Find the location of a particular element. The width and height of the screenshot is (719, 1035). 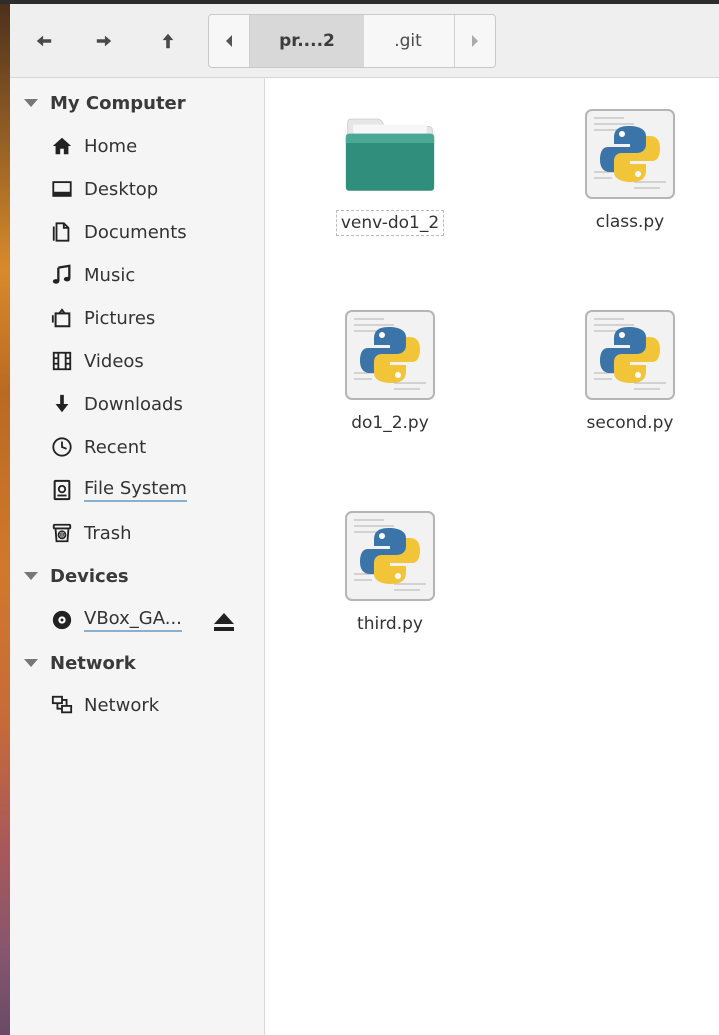

section-devices: Devices is located at coordinates (75, 576).